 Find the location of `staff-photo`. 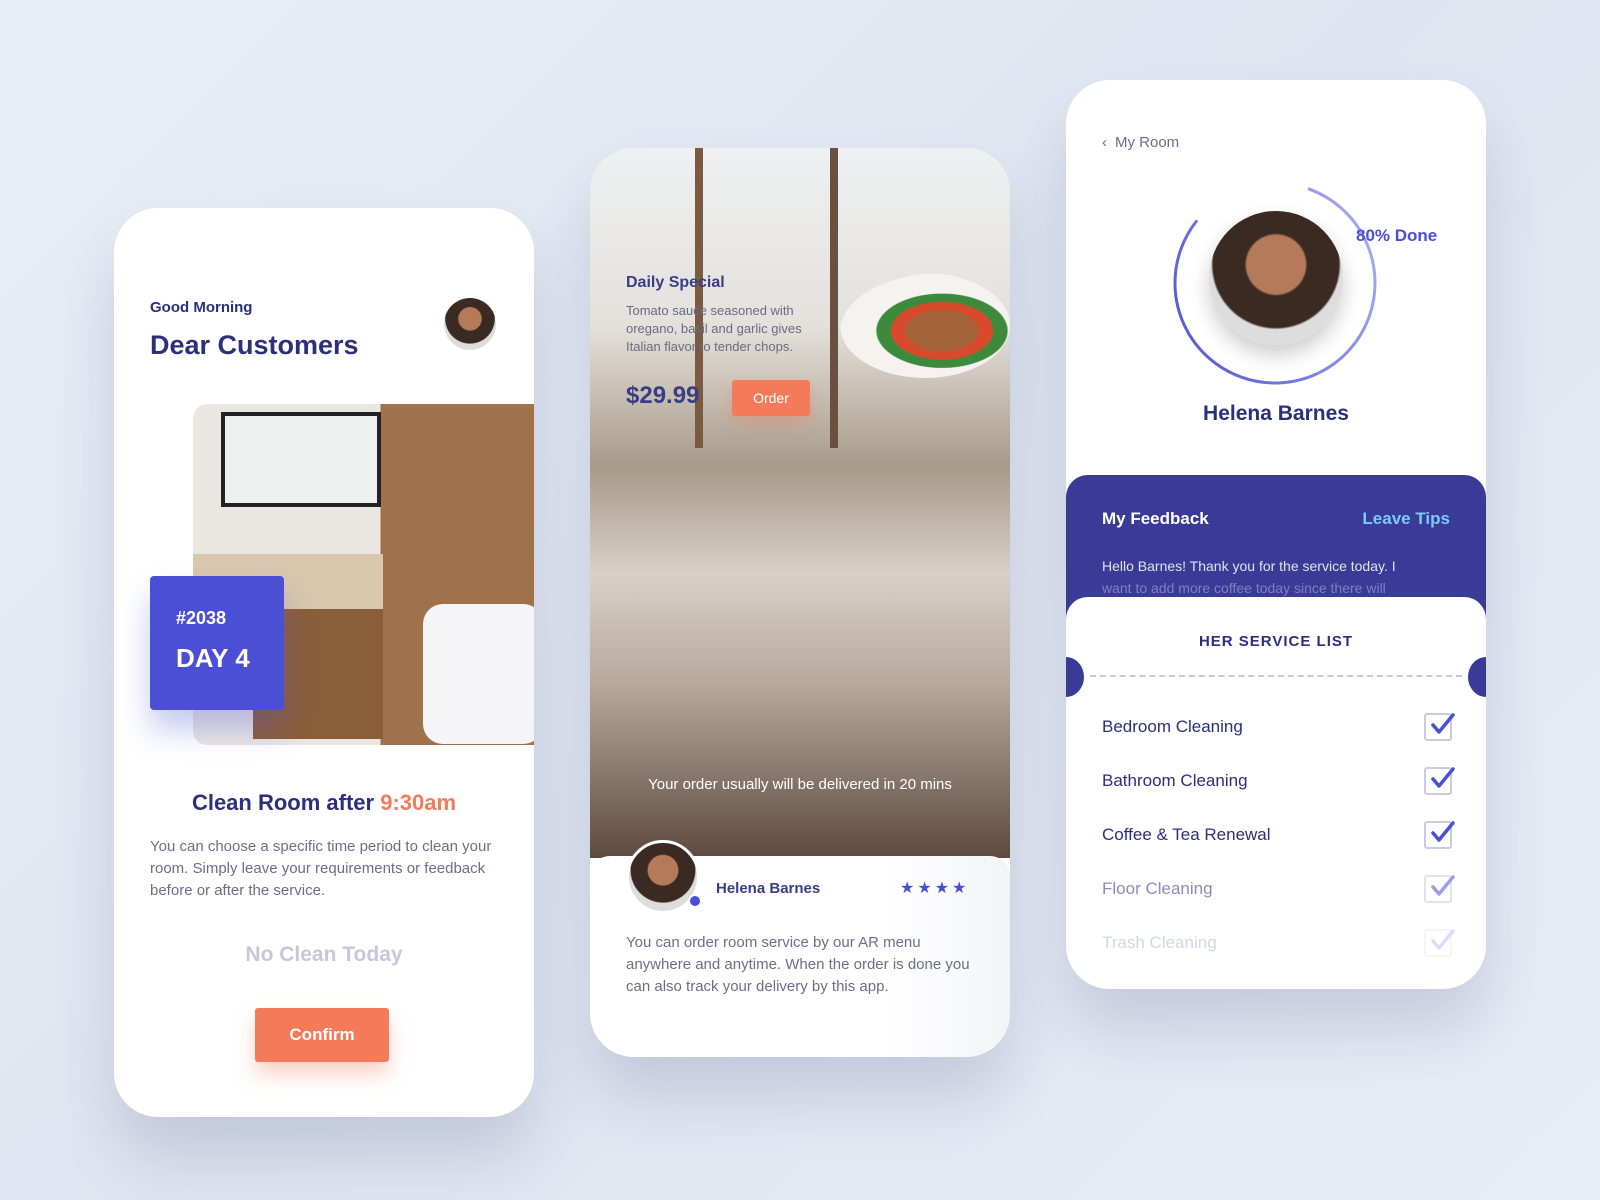

staff-photo is located at coordinates (1276, 278).